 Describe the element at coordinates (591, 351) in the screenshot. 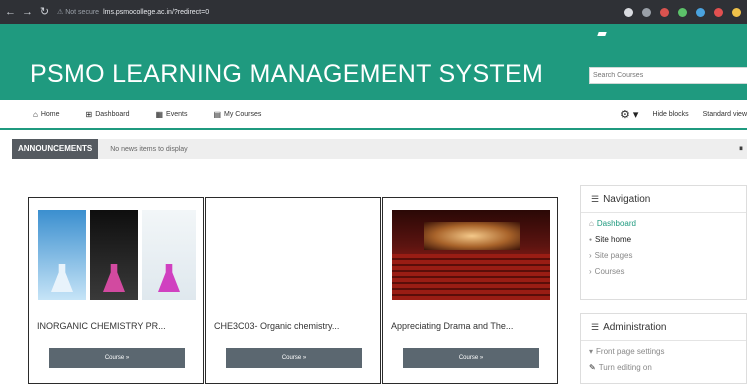

I see `chevron-down-icon: ▾` at that location.